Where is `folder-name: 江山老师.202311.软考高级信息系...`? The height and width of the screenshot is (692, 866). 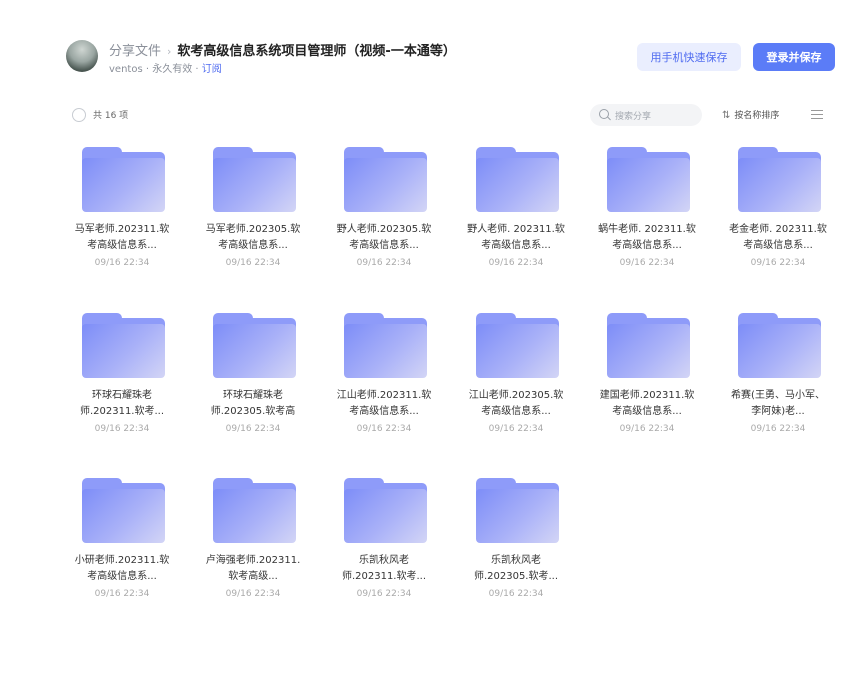 folder-name: 江山老师.202311.软考高级信息系... is located at coordinates (384, 403).